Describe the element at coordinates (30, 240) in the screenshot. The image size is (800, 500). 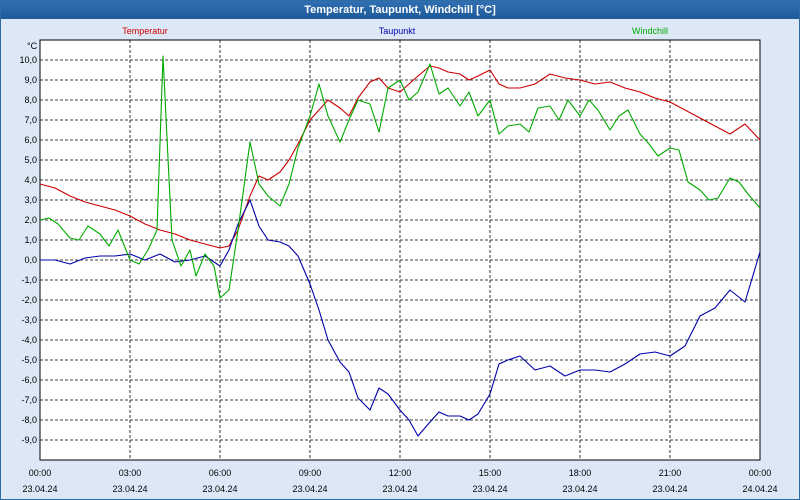
I see `y-tick-label: 1,0` at that location.